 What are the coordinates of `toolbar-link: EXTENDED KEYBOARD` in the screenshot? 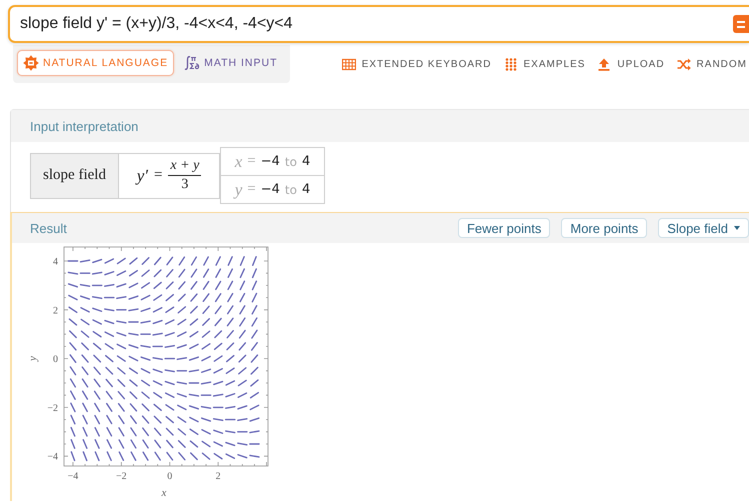 It's located at (417, 64).